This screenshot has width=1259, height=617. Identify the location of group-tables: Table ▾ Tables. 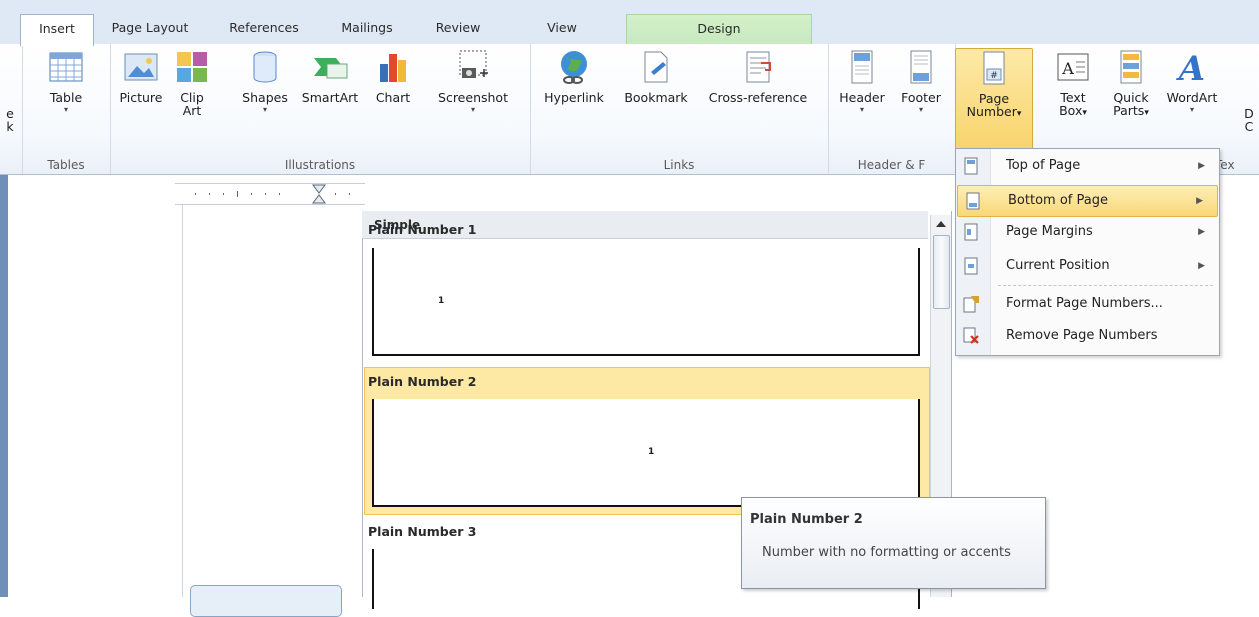
(66, 109).